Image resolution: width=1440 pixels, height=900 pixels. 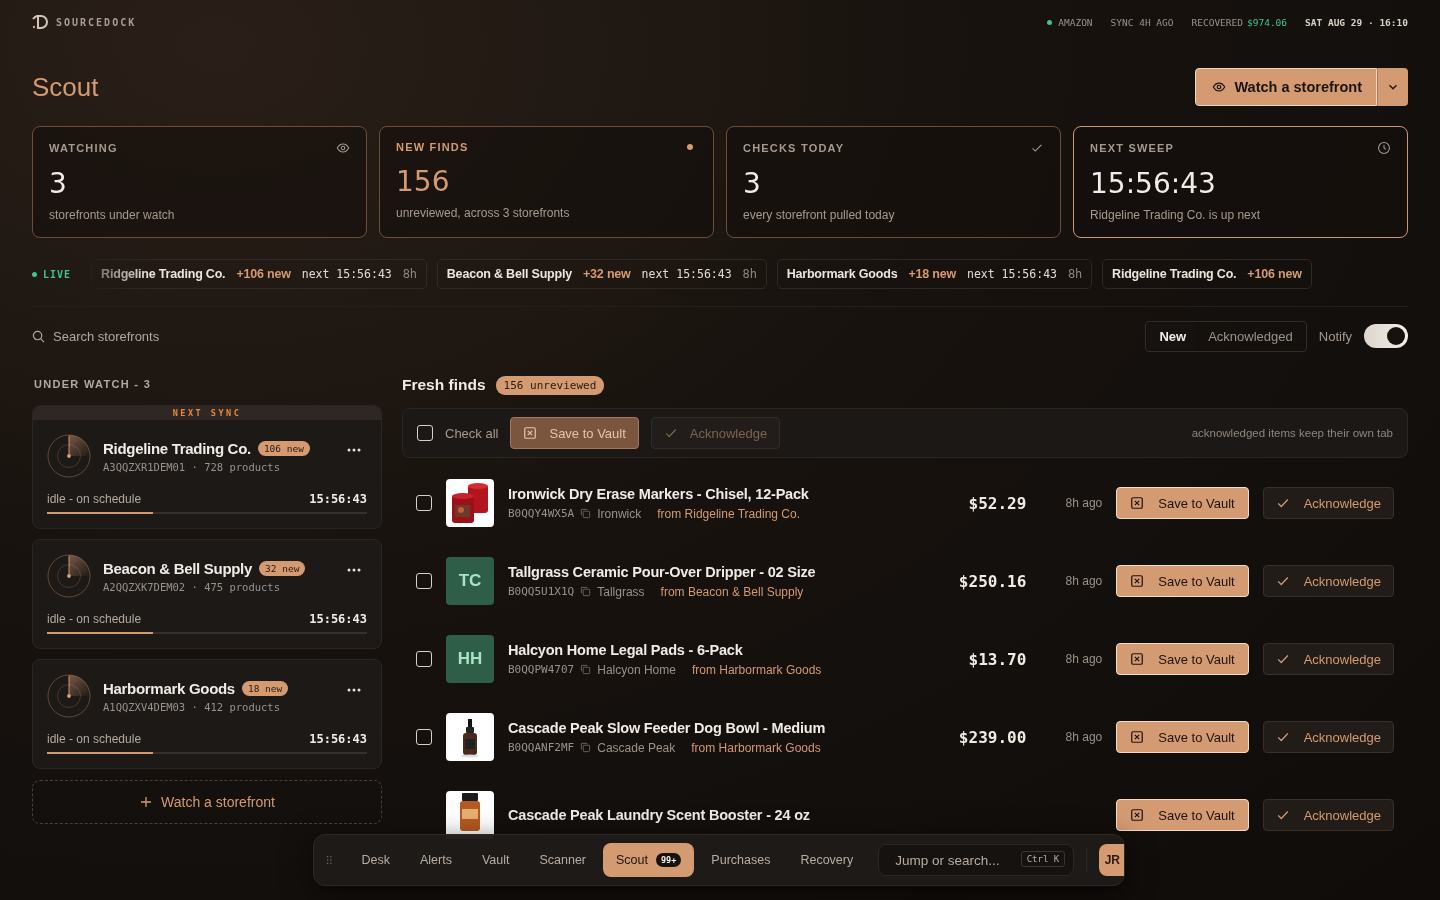 What do you see at coordinates (470, 659) in the screenshot?
I see `initials-avatar: HH` at bounding box center [470, 659].